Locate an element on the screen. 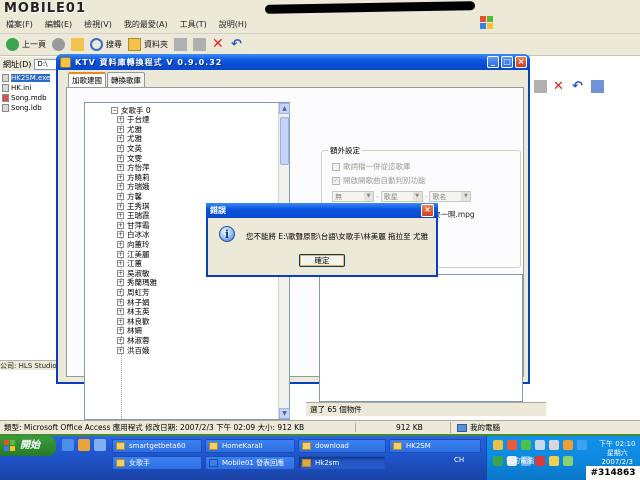  menu-view: 檢視(V) is located at coordinates (98, 24).